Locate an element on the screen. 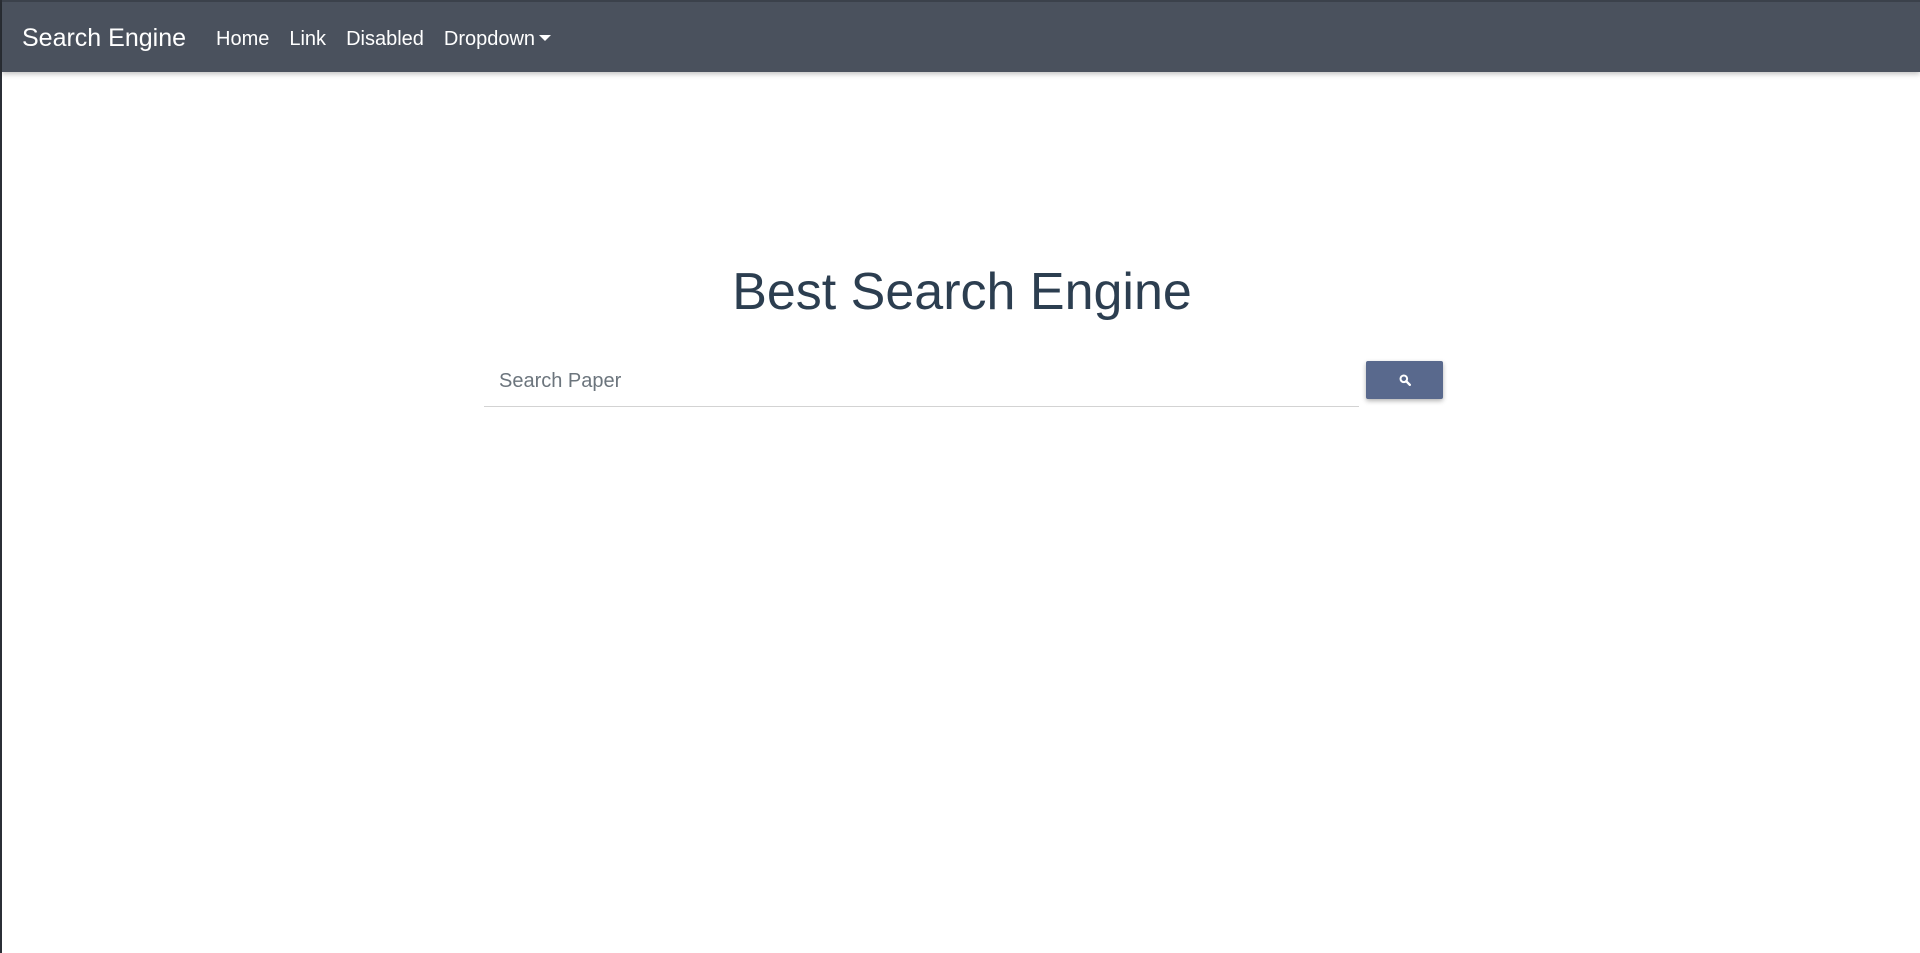 This screenshot has width=1920, height=953. nav-dropdown-toggle: Dropdown is located at coordinates (497, 39).